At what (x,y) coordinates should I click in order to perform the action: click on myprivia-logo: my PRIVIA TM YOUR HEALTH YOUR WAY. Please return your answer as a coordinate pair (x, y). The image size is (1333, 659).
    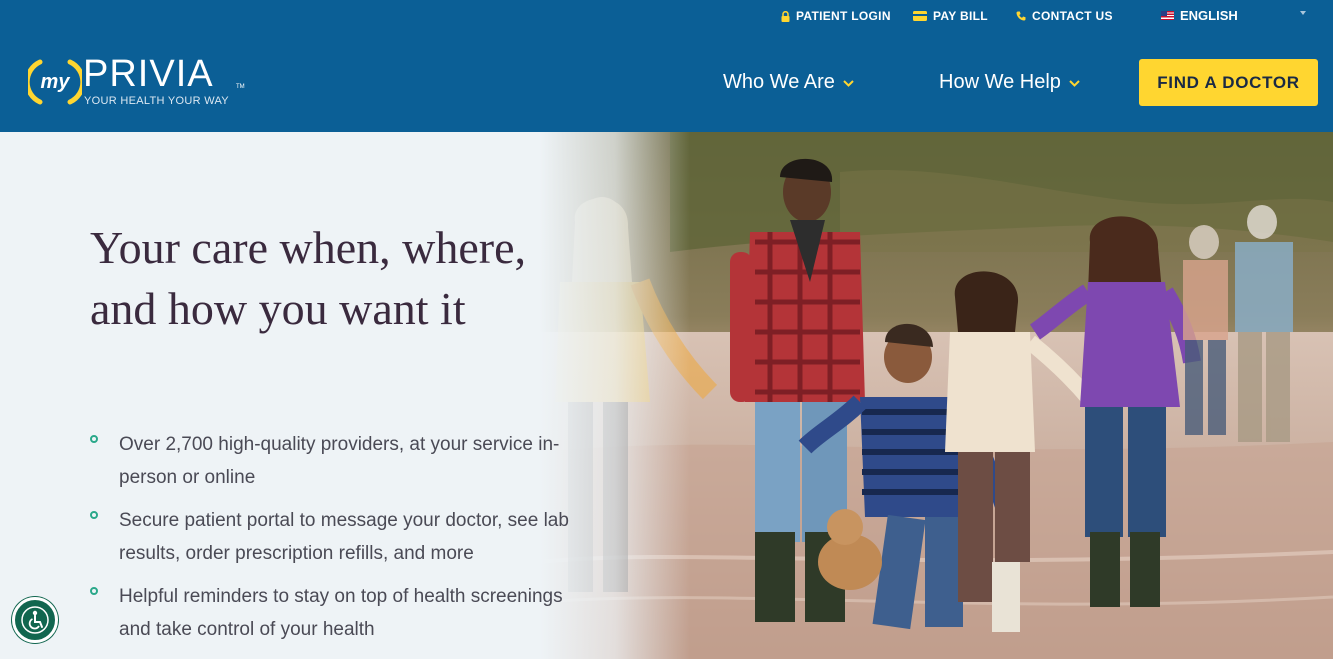
    Looking at the image, I should click on (138, 82).